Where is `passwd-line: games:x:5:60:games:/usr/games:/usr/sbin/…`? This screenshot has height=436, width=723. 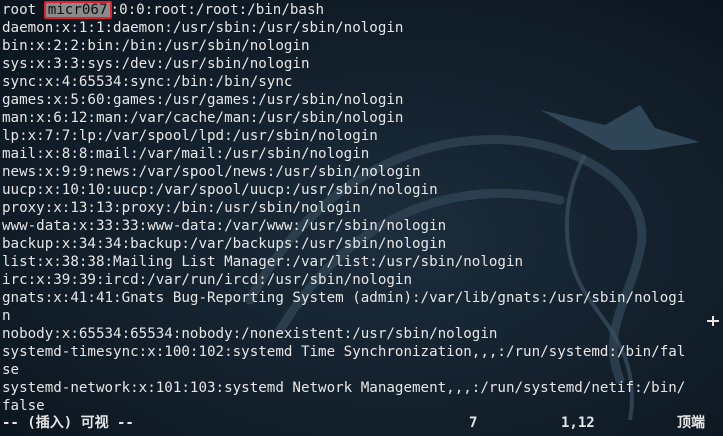 passwd-line: games:x:5:60:games:/usr/games:/usr/sbin/… is located at coordinates (203, 100).